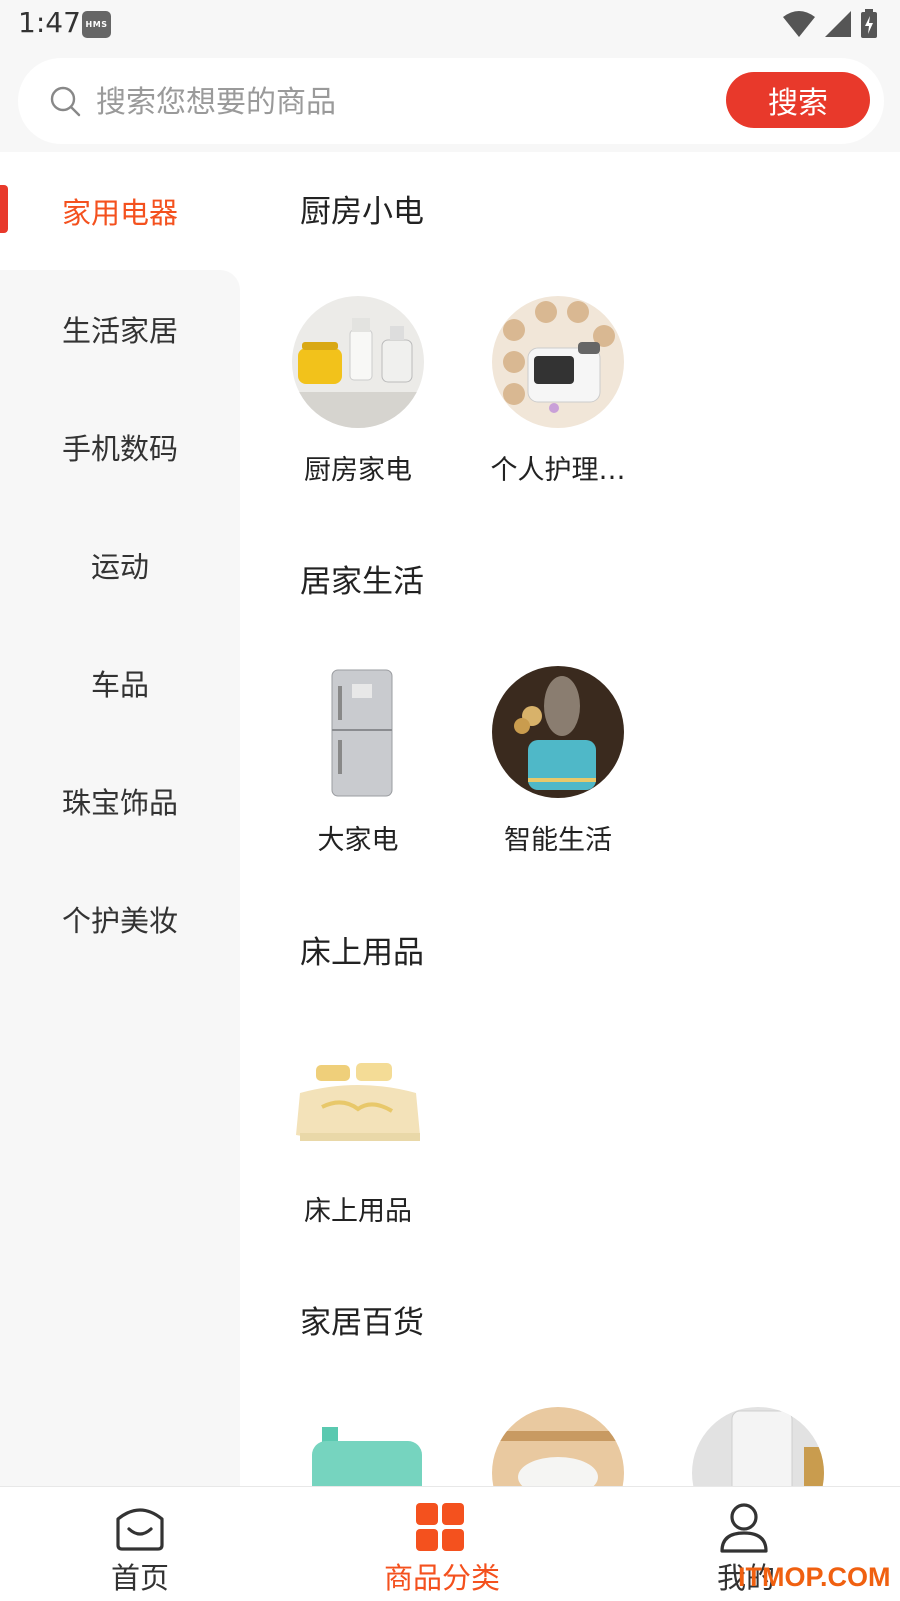 This screenshot has width=900, height=1601. What do you see at coordinates (799, 24) in the screenshot?
I see `wifi-icon` at bounding box center [799, 24].